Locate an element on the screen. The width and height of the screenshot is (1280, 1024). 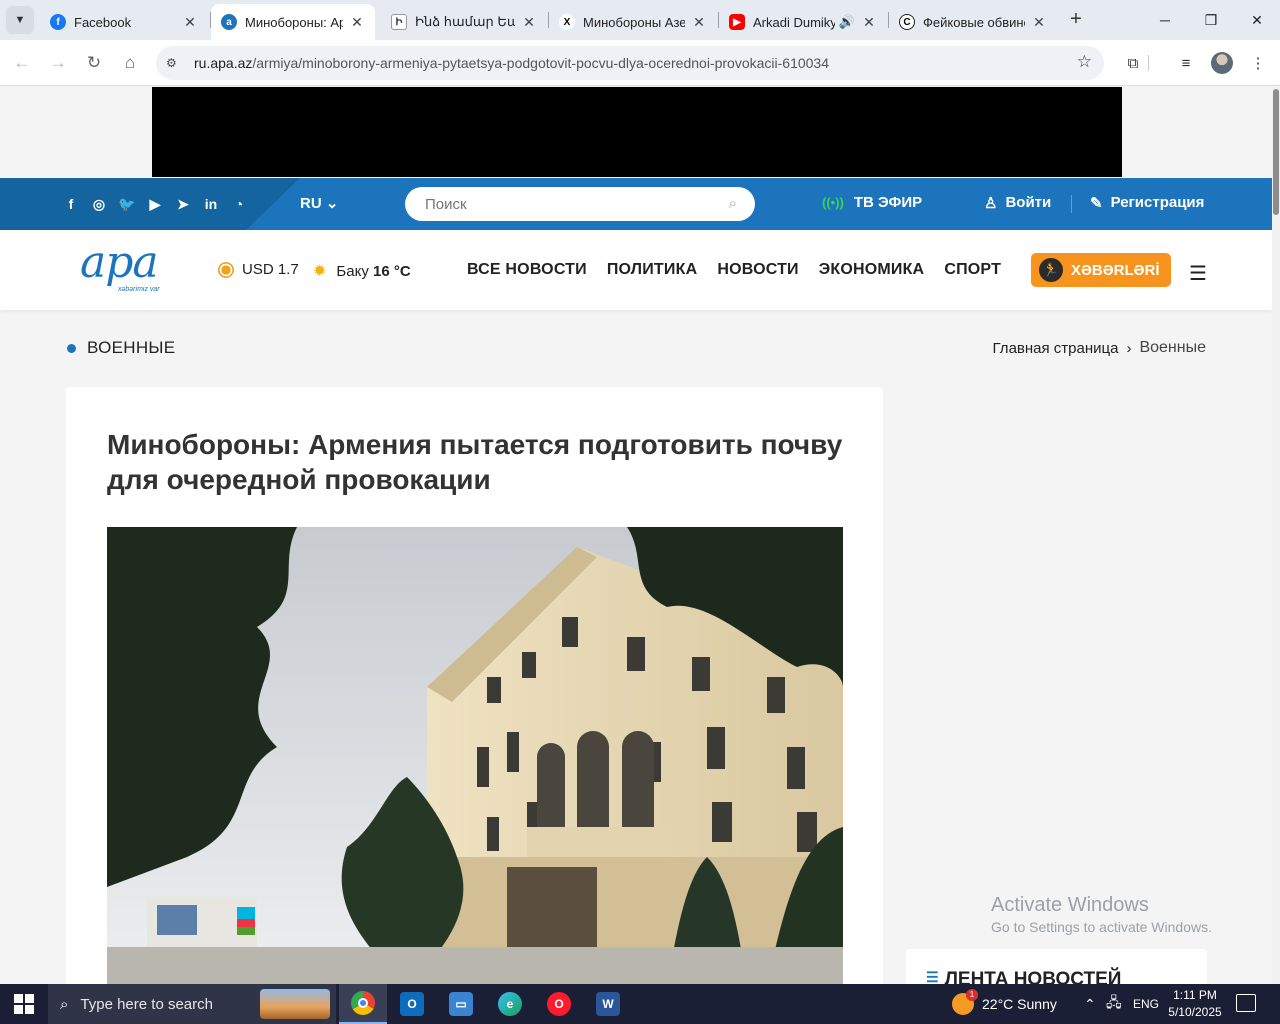
site-info-icon: ⚙ is located at coordinates (176, 63).